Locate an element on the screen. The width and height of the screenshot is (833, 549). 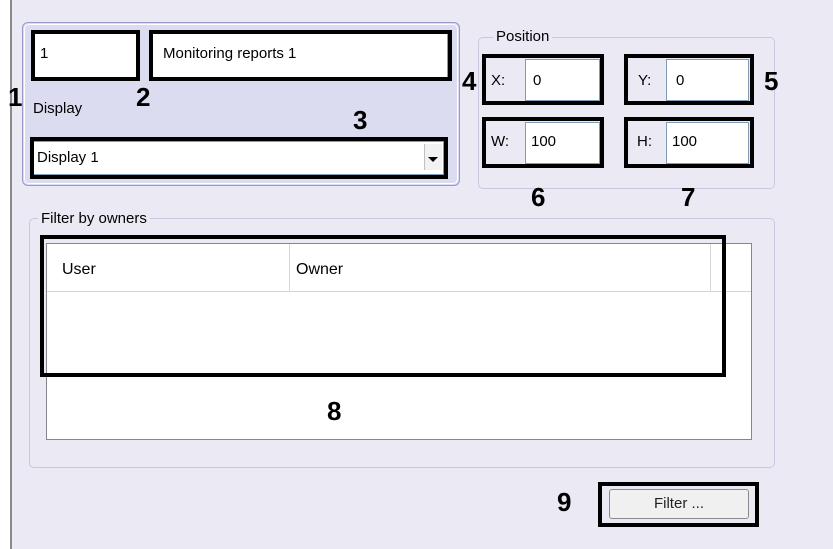
display-label: Display is located at coordinates (58, 108).